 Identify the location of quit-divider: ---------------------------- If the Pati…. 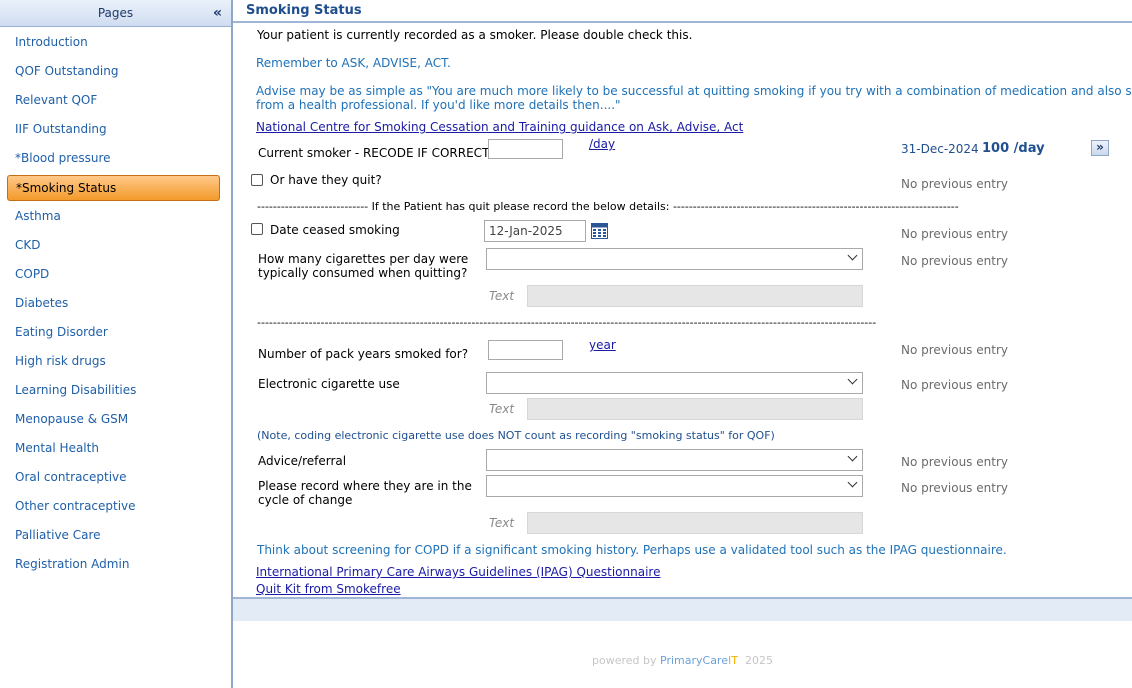
(608, 206).